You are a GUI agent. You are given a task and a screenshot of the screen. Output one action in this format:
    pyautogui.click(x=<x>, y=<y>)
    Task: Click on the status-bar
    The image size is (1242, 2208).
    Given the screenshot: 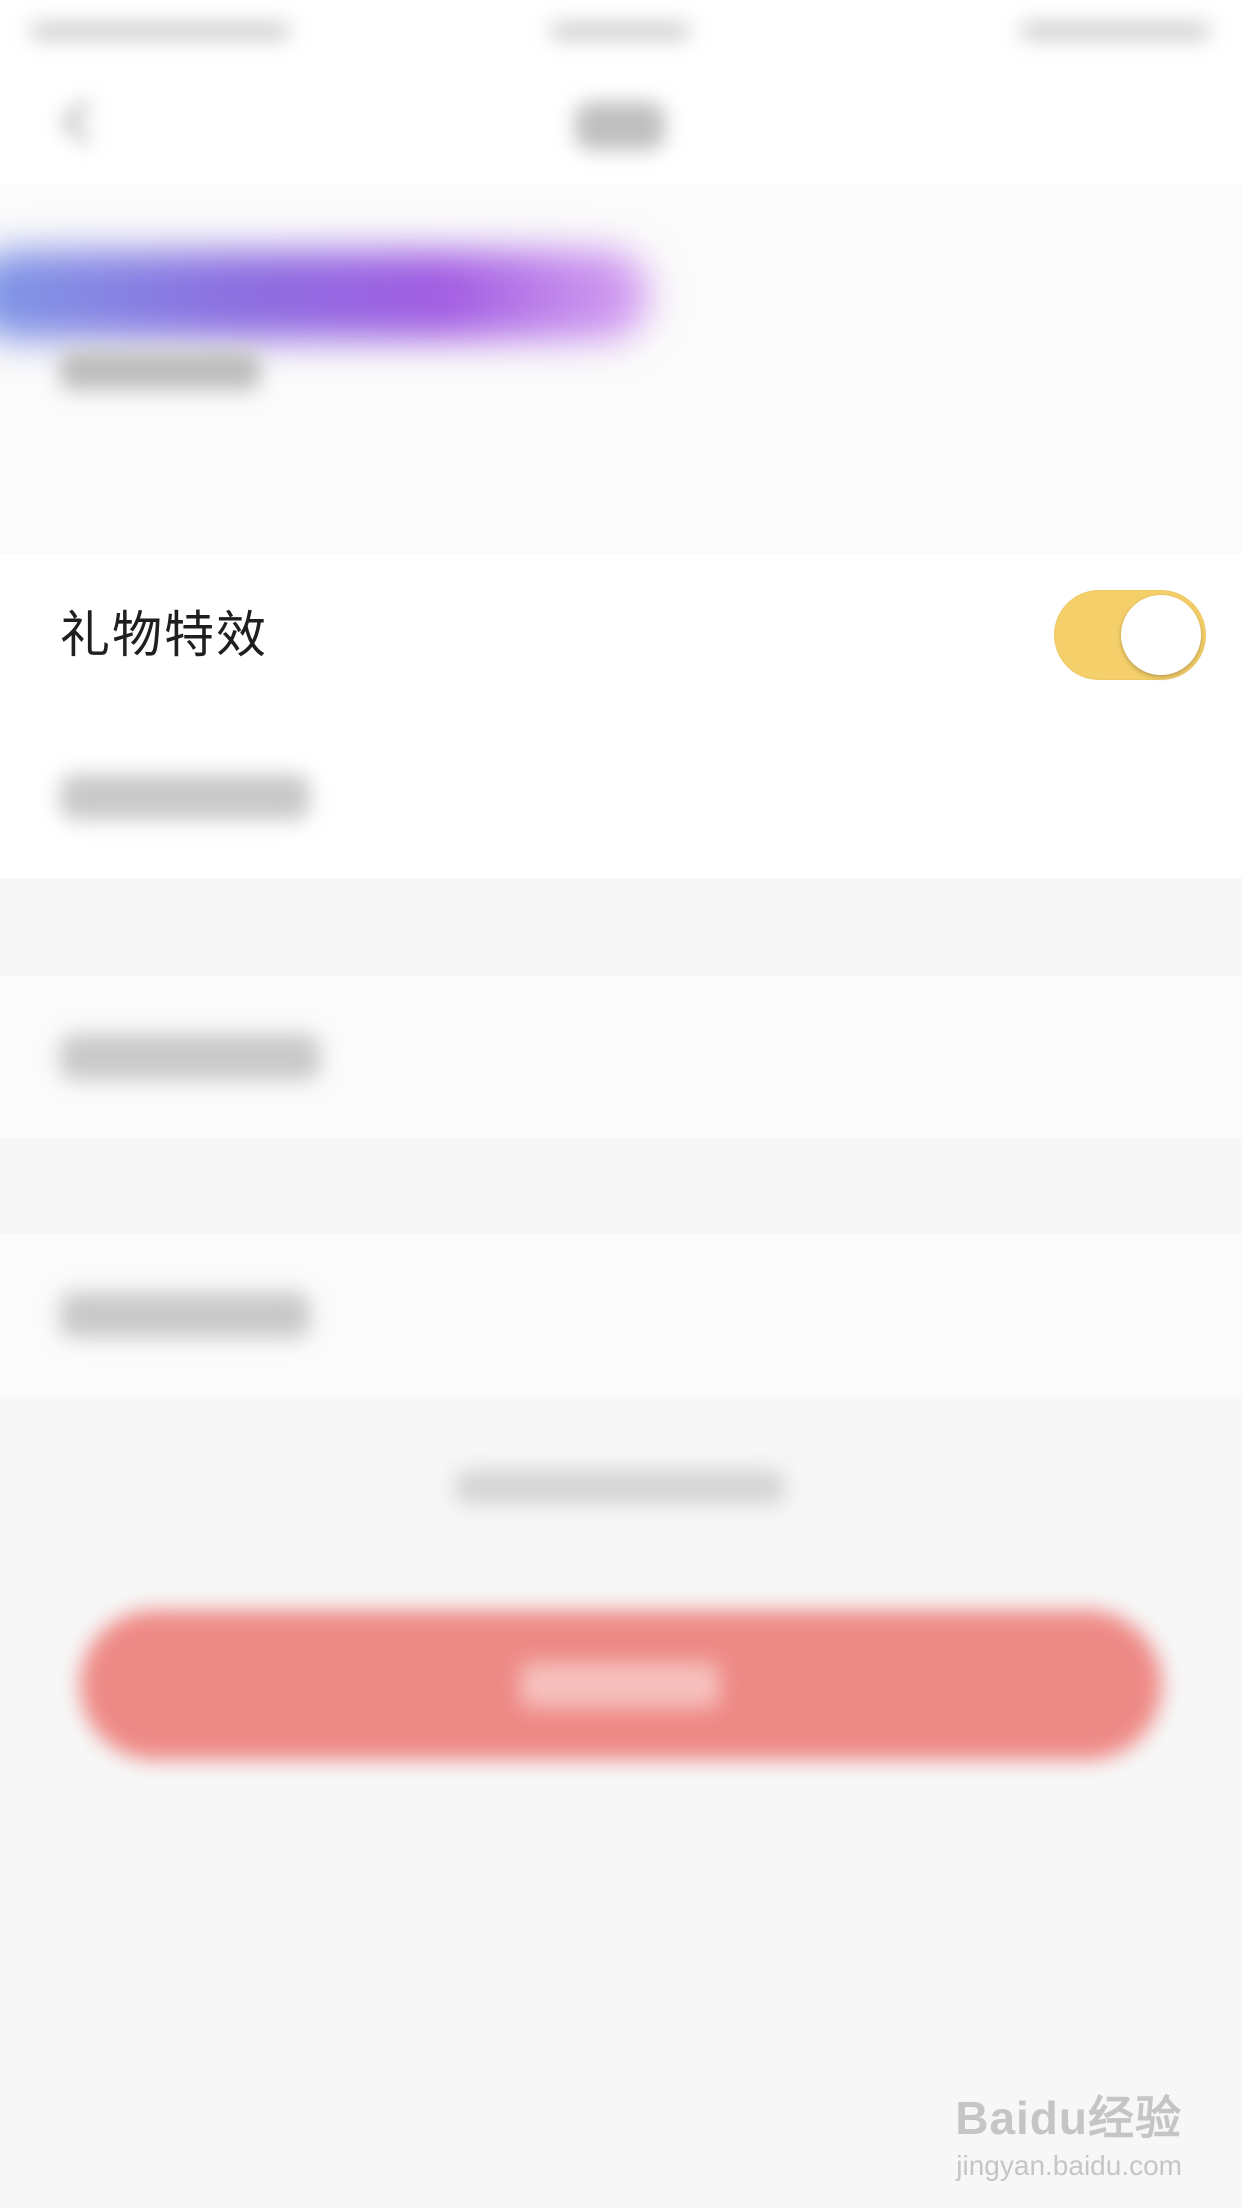 What is the action you would take?
    pyautogui.click(x=621, y=32)
    